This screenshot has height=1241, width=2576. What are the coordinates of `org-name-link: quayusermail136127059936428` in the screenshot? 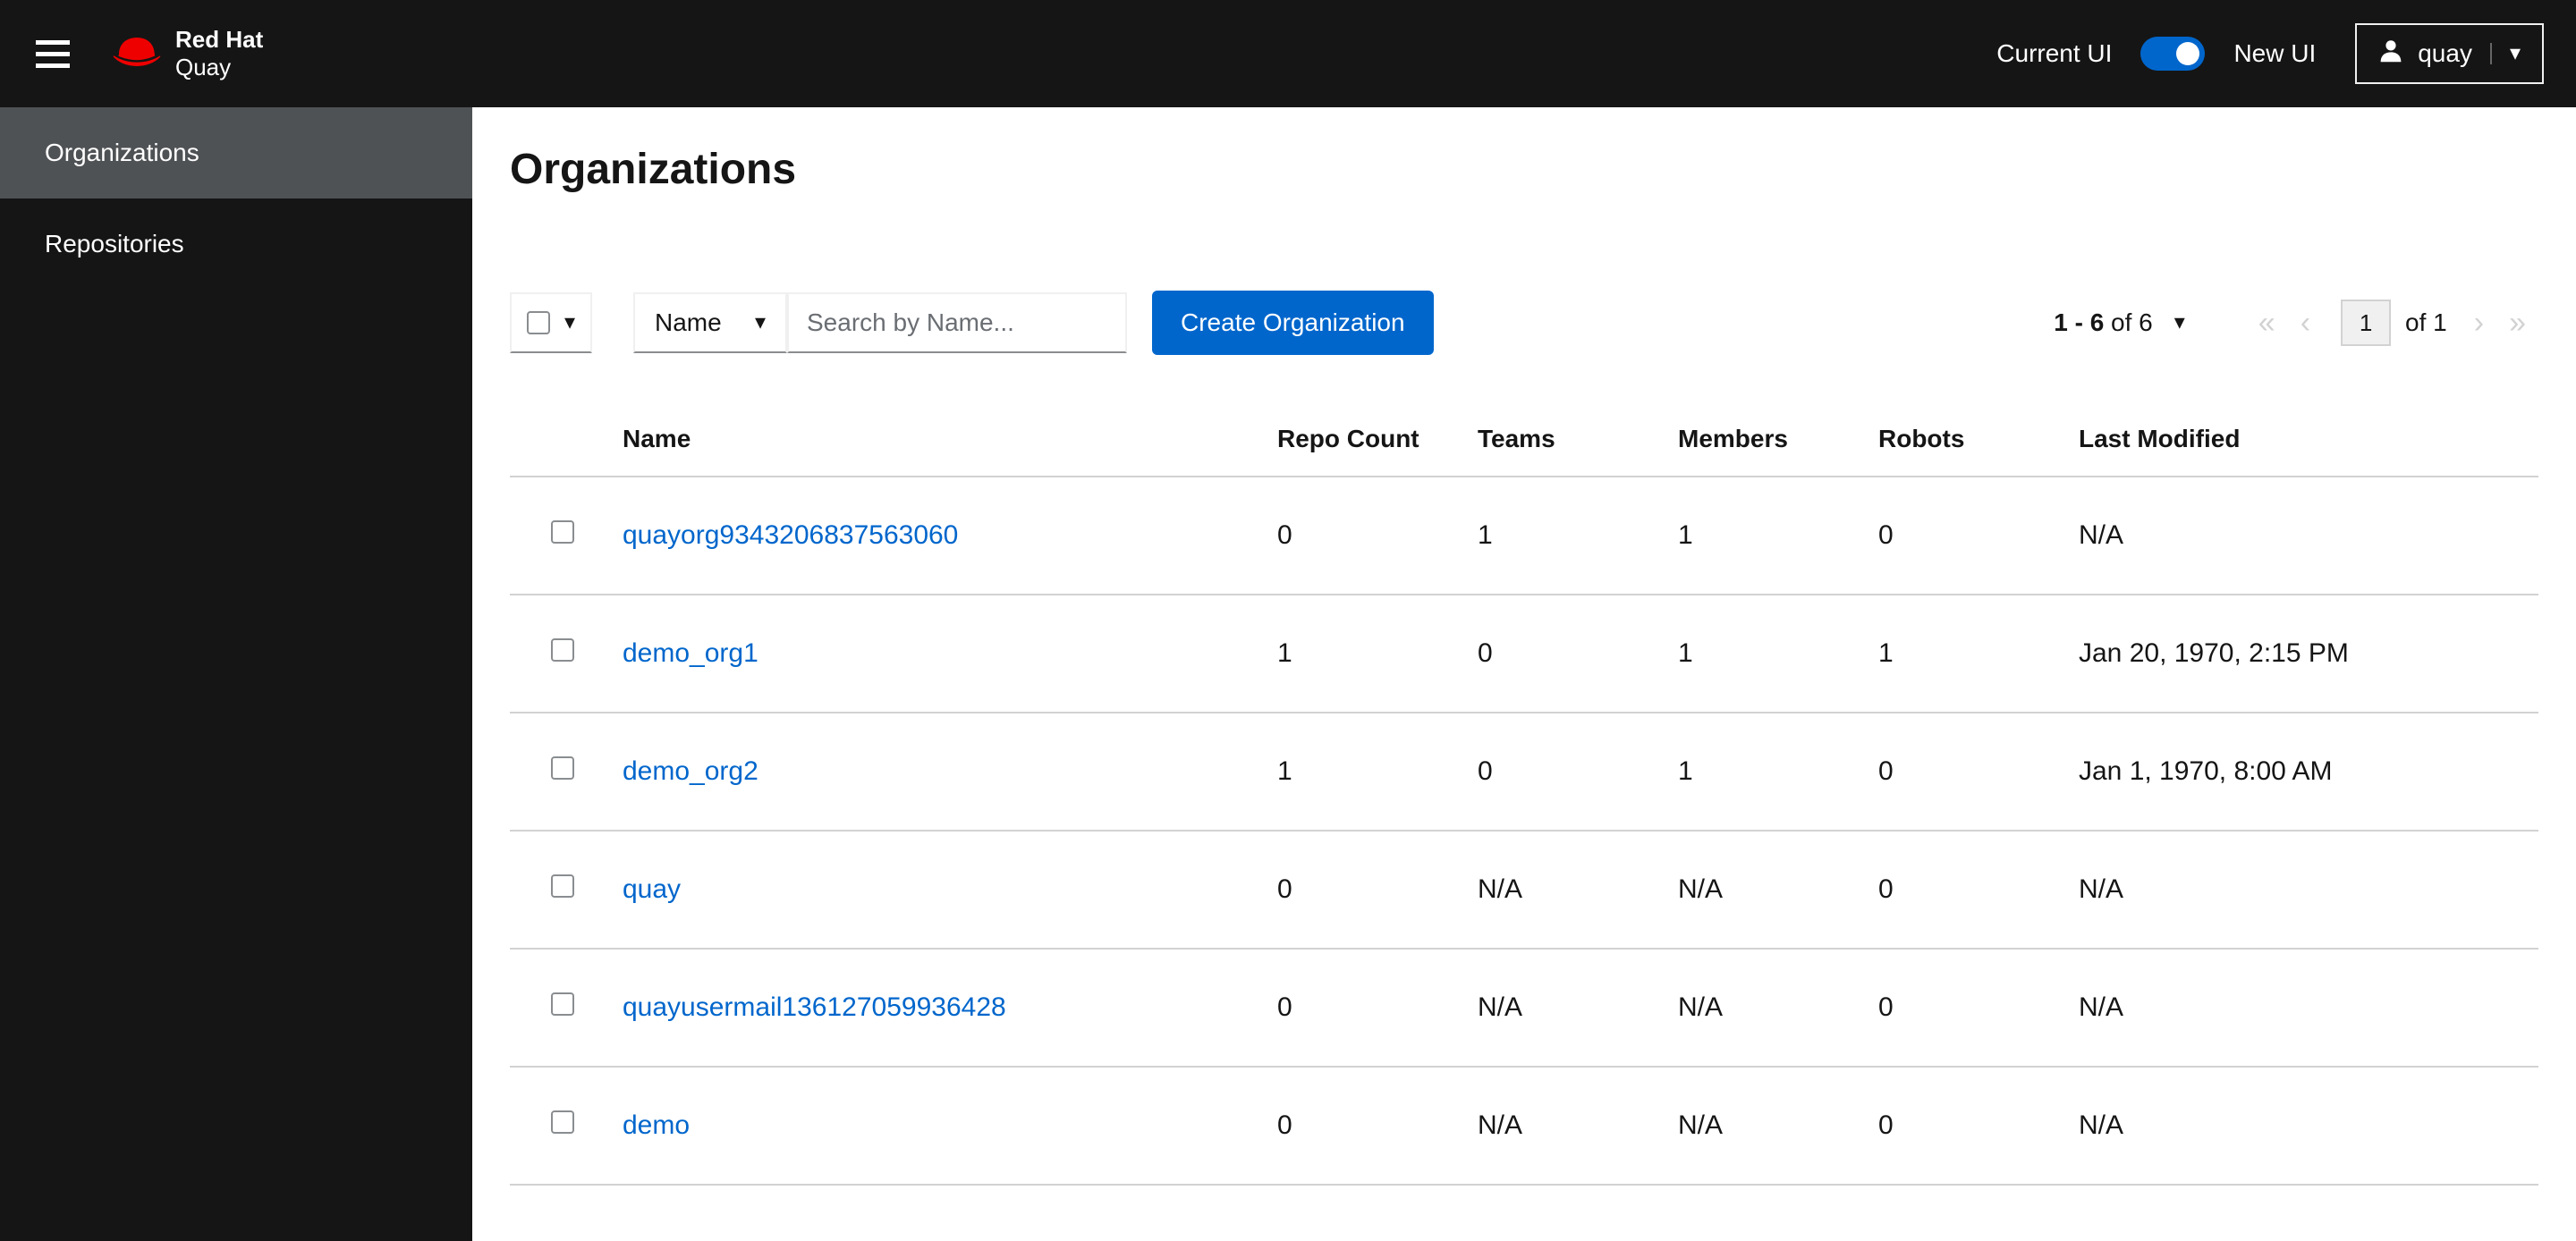 It's located at (814, 1007).